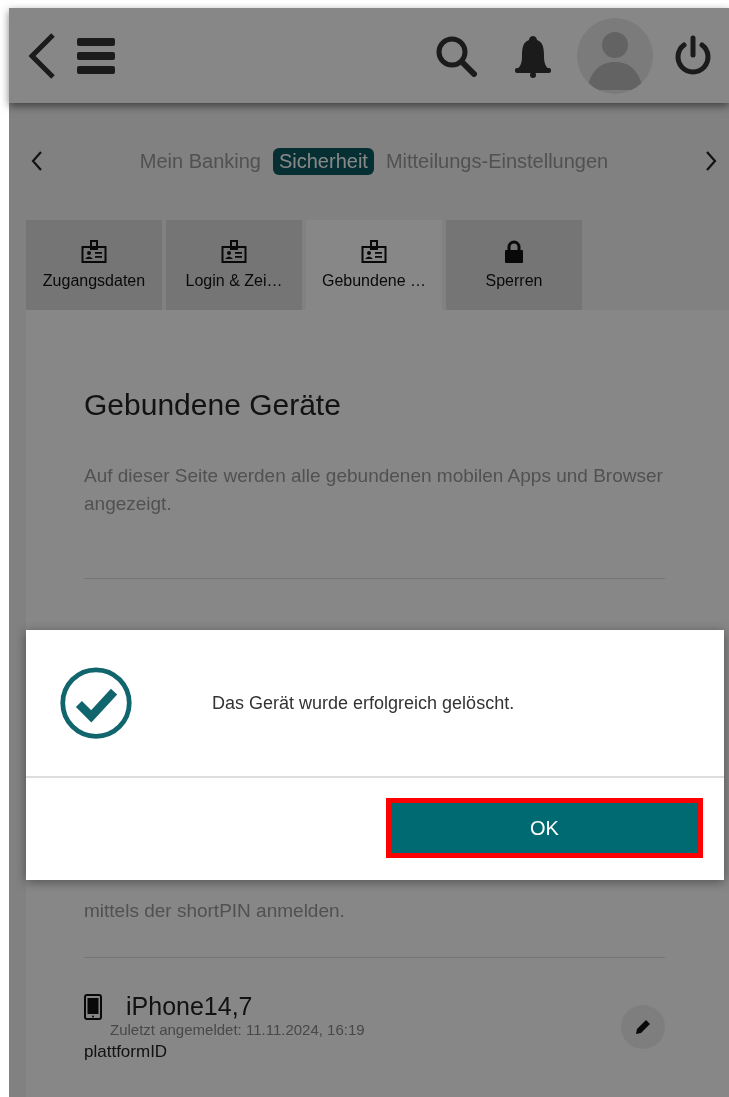 The width and height of the screenshot is (729, 1097). What do you see at coordinates (96, 55) in the screenshot?
I see `menu-icon` at bounding box center [96, 55].